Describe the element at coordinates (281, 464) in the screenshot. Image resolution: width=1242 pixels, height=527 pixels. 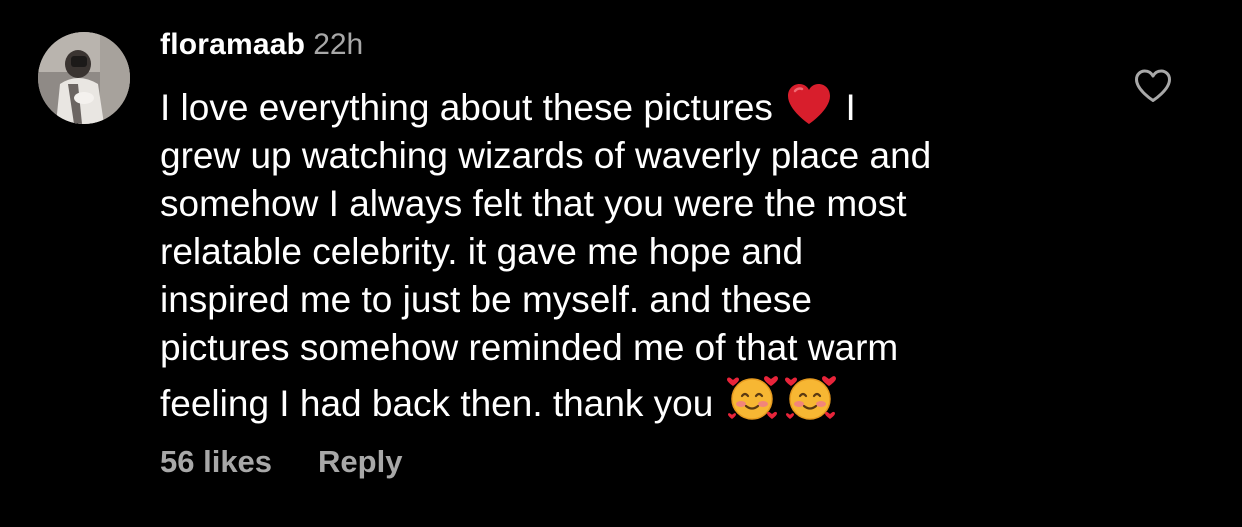
I see `comment-footer: 56 likes Reply` at that location.